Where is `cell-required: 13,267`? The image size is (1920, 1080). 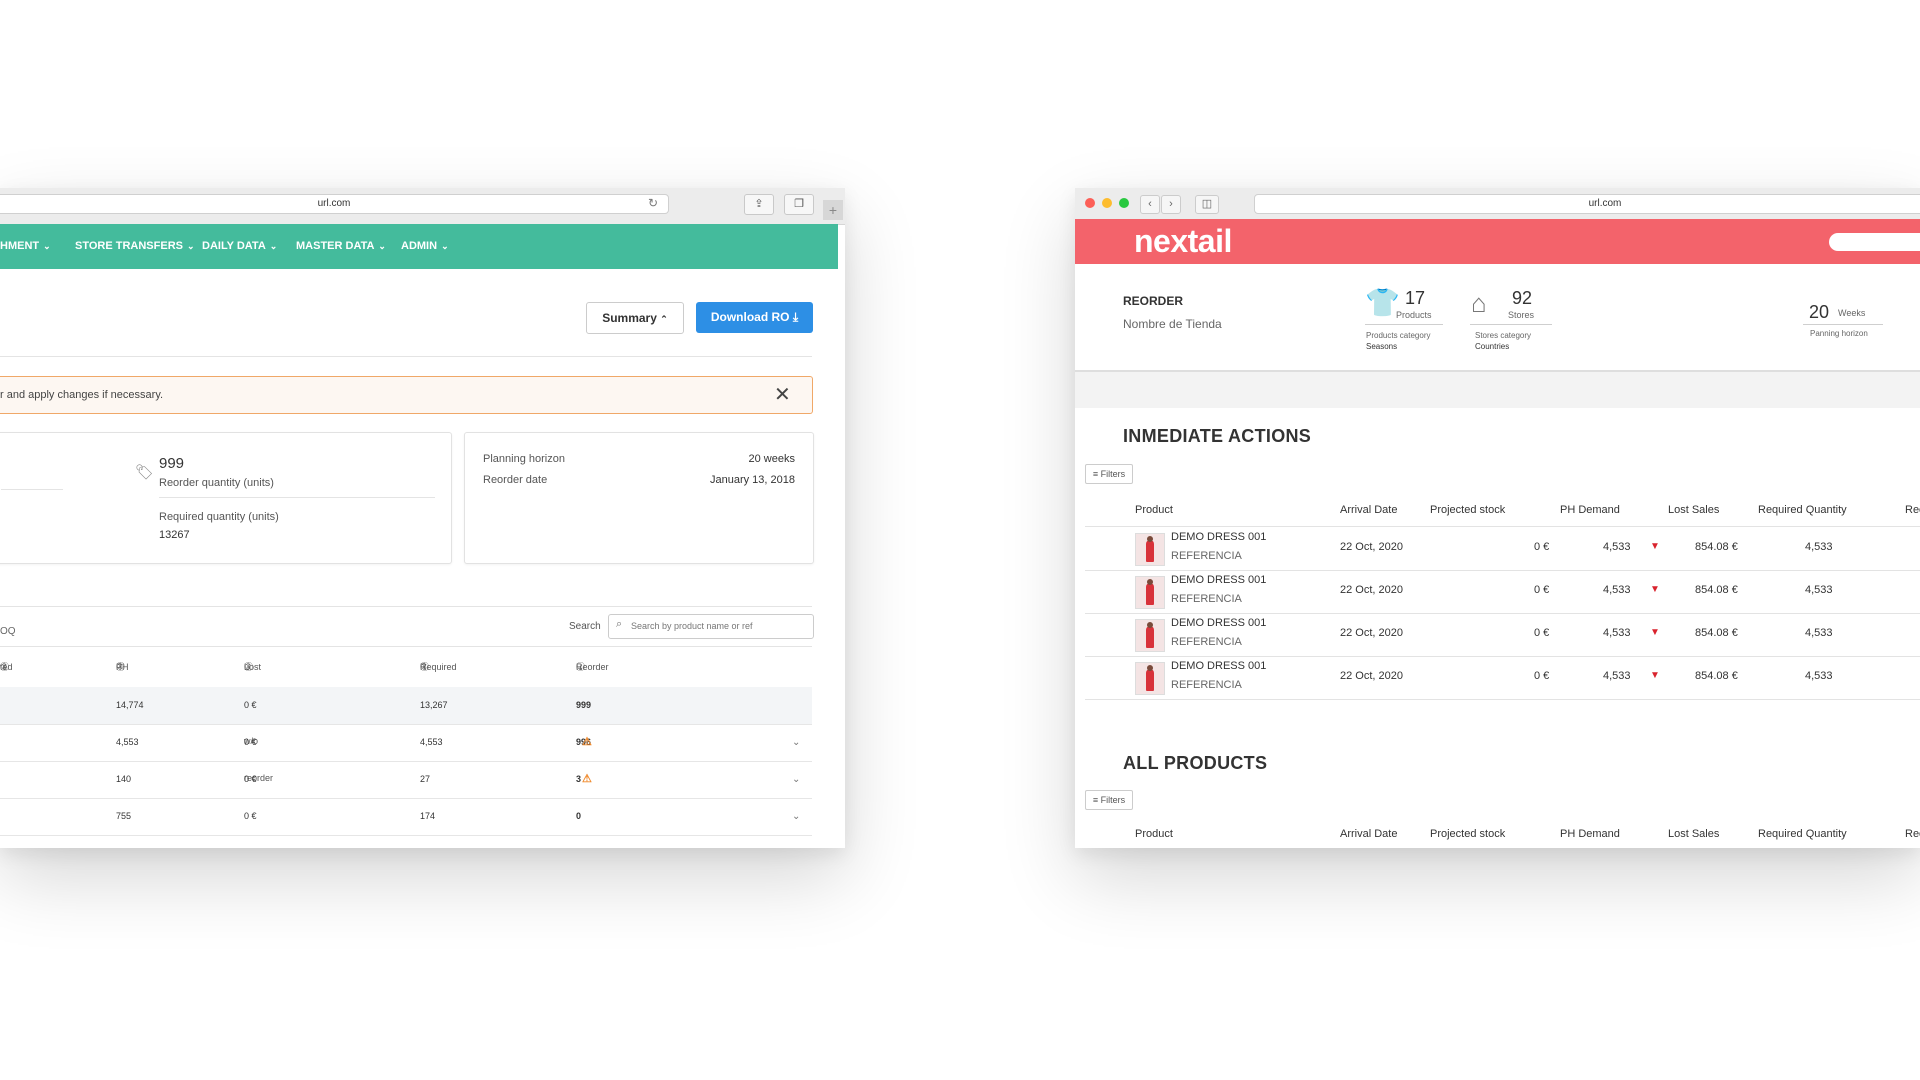
cell-required: 13,267 is located at coordinates (434, 705).